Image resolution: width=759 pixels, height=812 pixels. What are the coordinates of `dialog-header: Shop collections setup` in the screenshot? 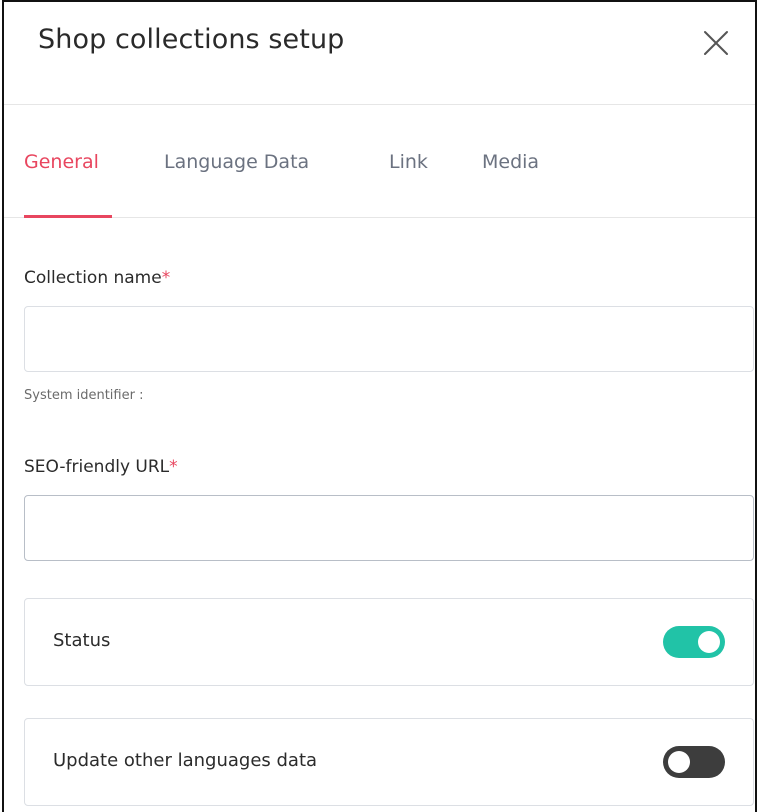 It's located at (379, 53).